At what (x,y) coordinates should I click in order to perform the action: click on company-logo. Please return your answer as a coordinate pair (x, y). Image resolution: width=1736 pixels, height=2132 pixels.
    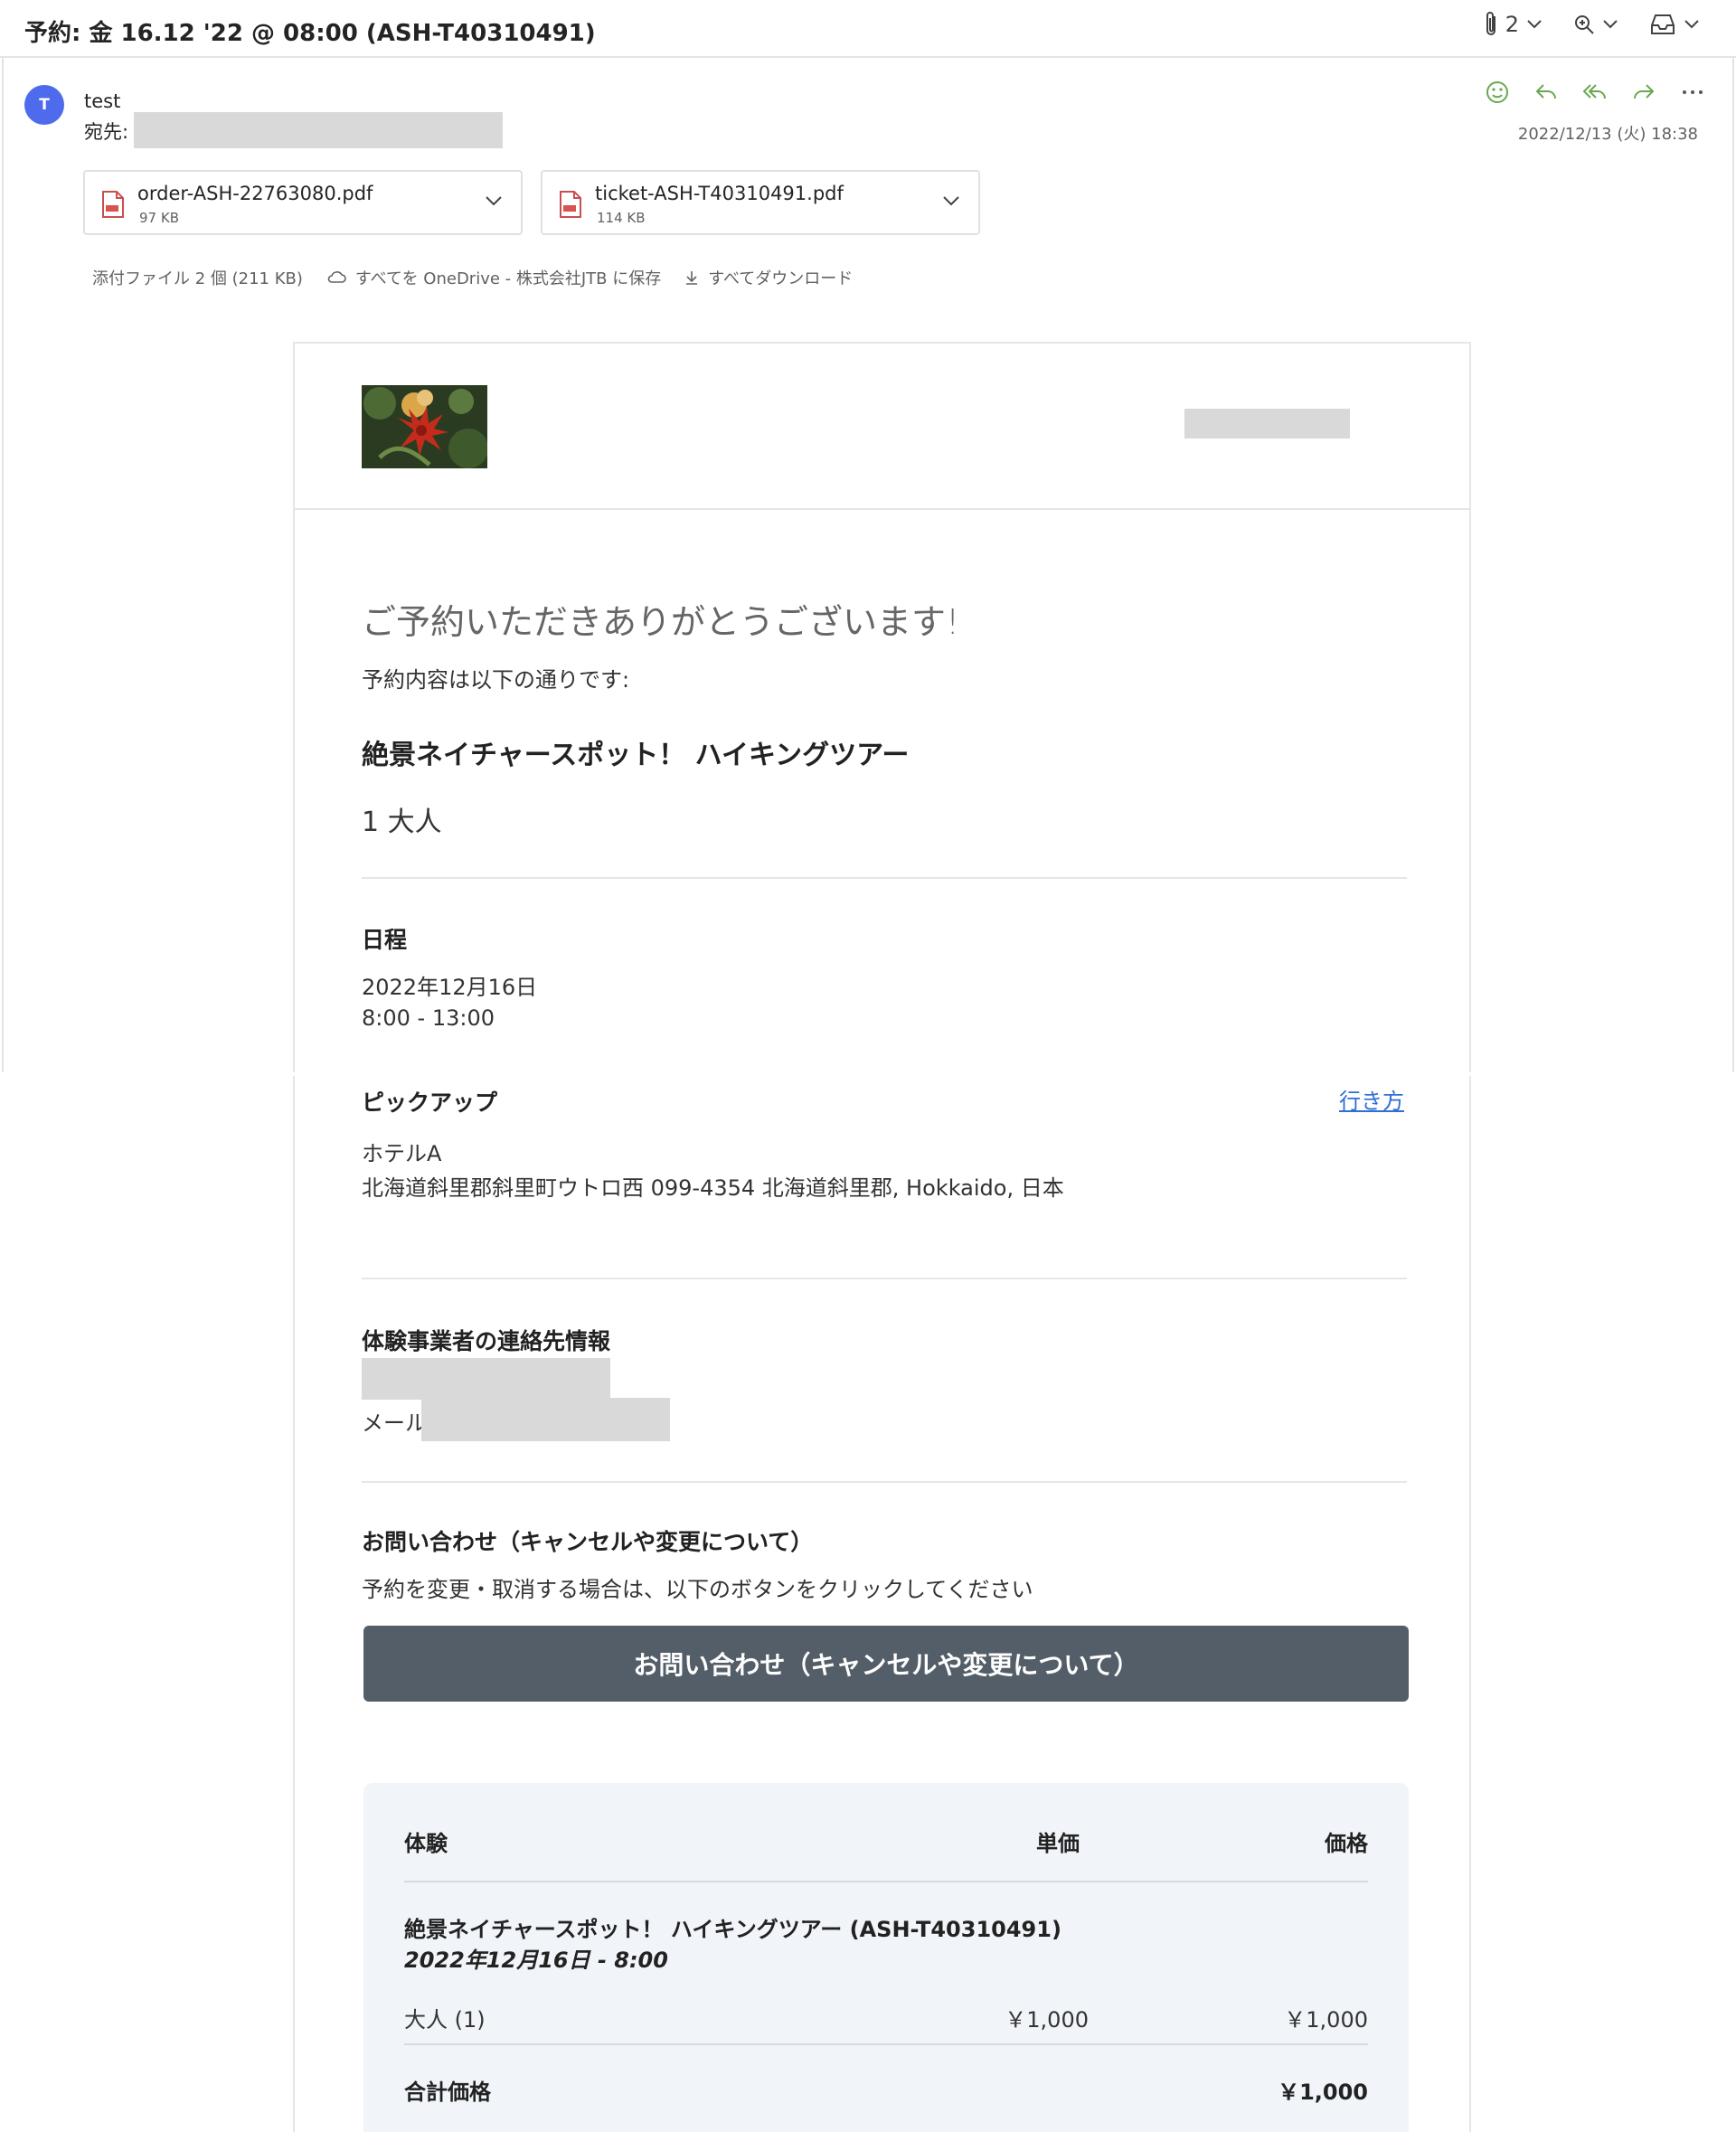
    Looking at the image, I should click on (424, 426).